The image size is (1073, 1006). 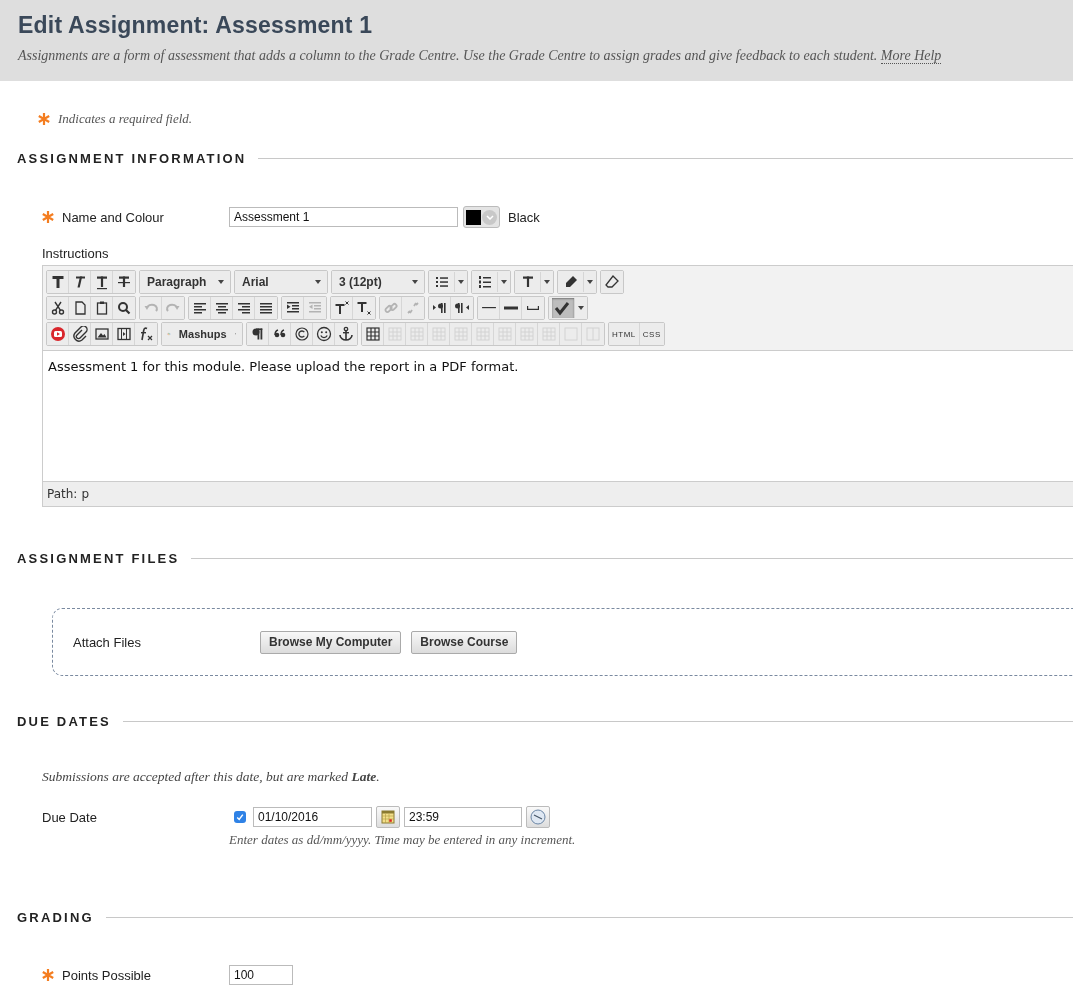 I want to click on required-field-note: Indicates a required field., so click(x=125, y=119).